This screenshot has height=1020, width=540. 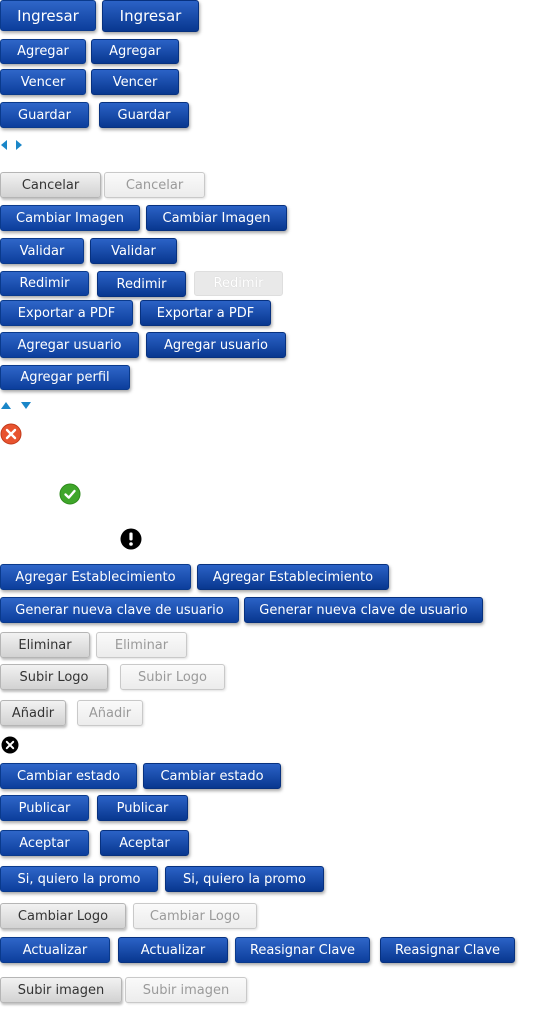 What do you see at coordinates (216, 218) in the screenshot?
I see `cambiar-imagen-button-alt: Cambiar Imagen` at bounding box center [216, 218].